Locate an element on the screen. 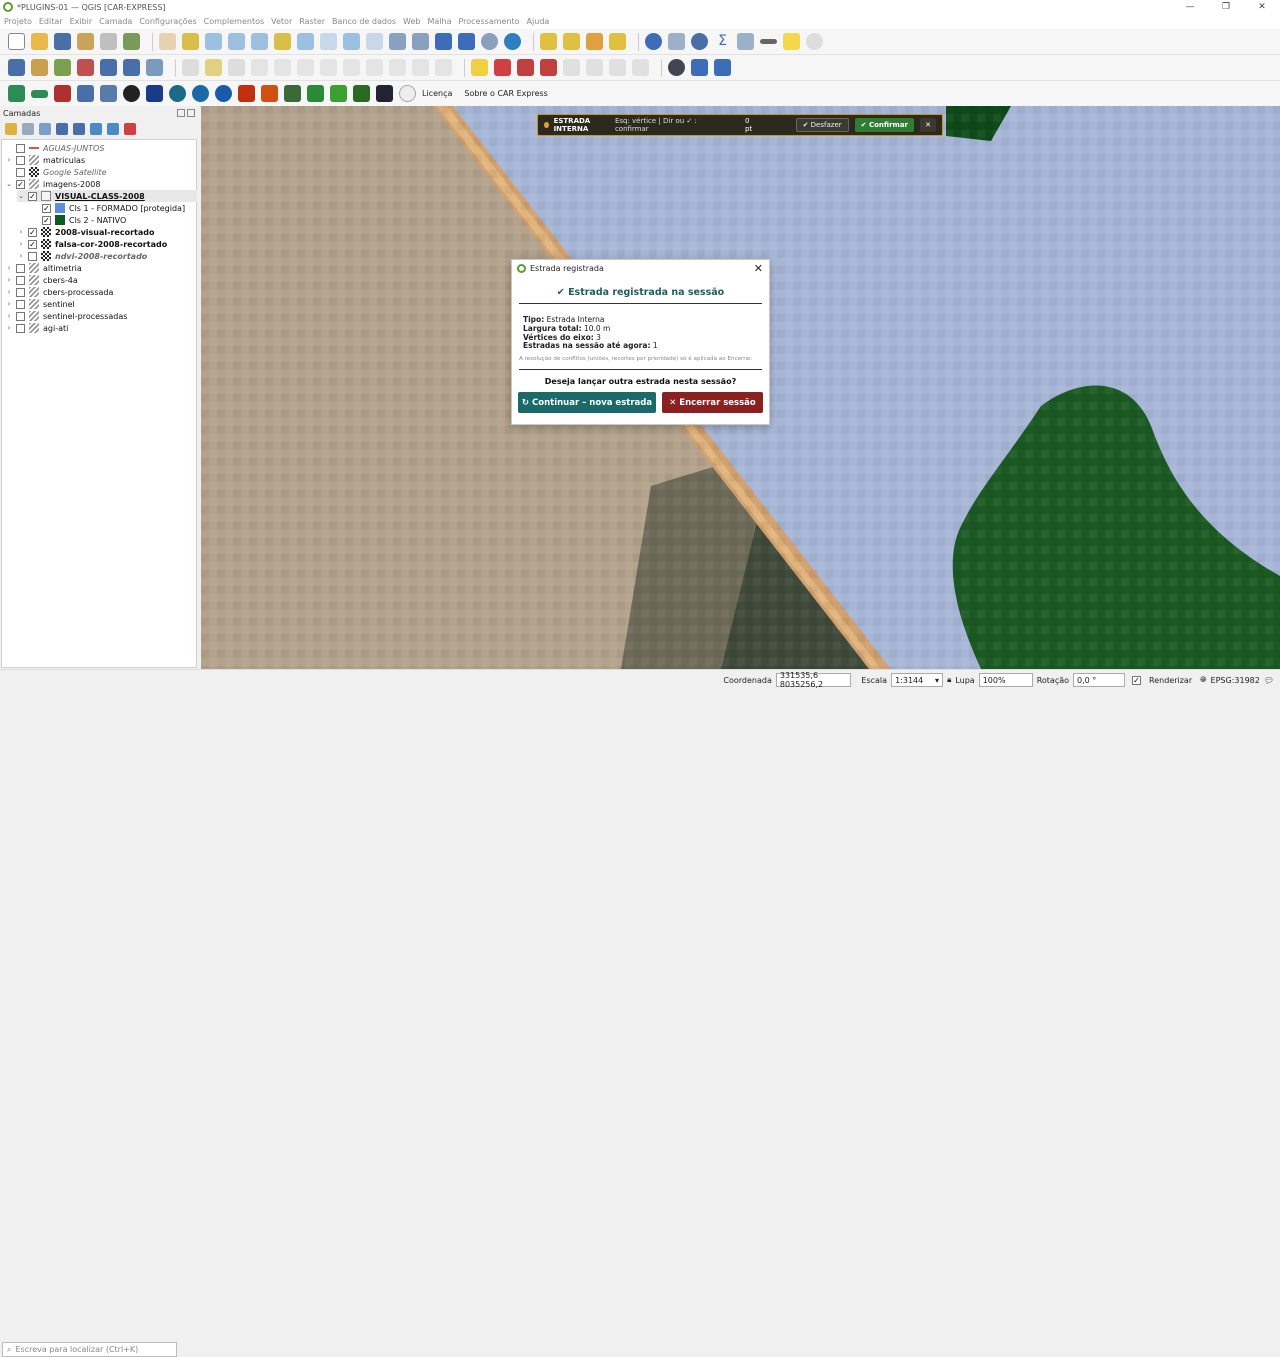 This screenshot has height=1357, width=1280. save-as-icon is located at coordinates (85, 41).